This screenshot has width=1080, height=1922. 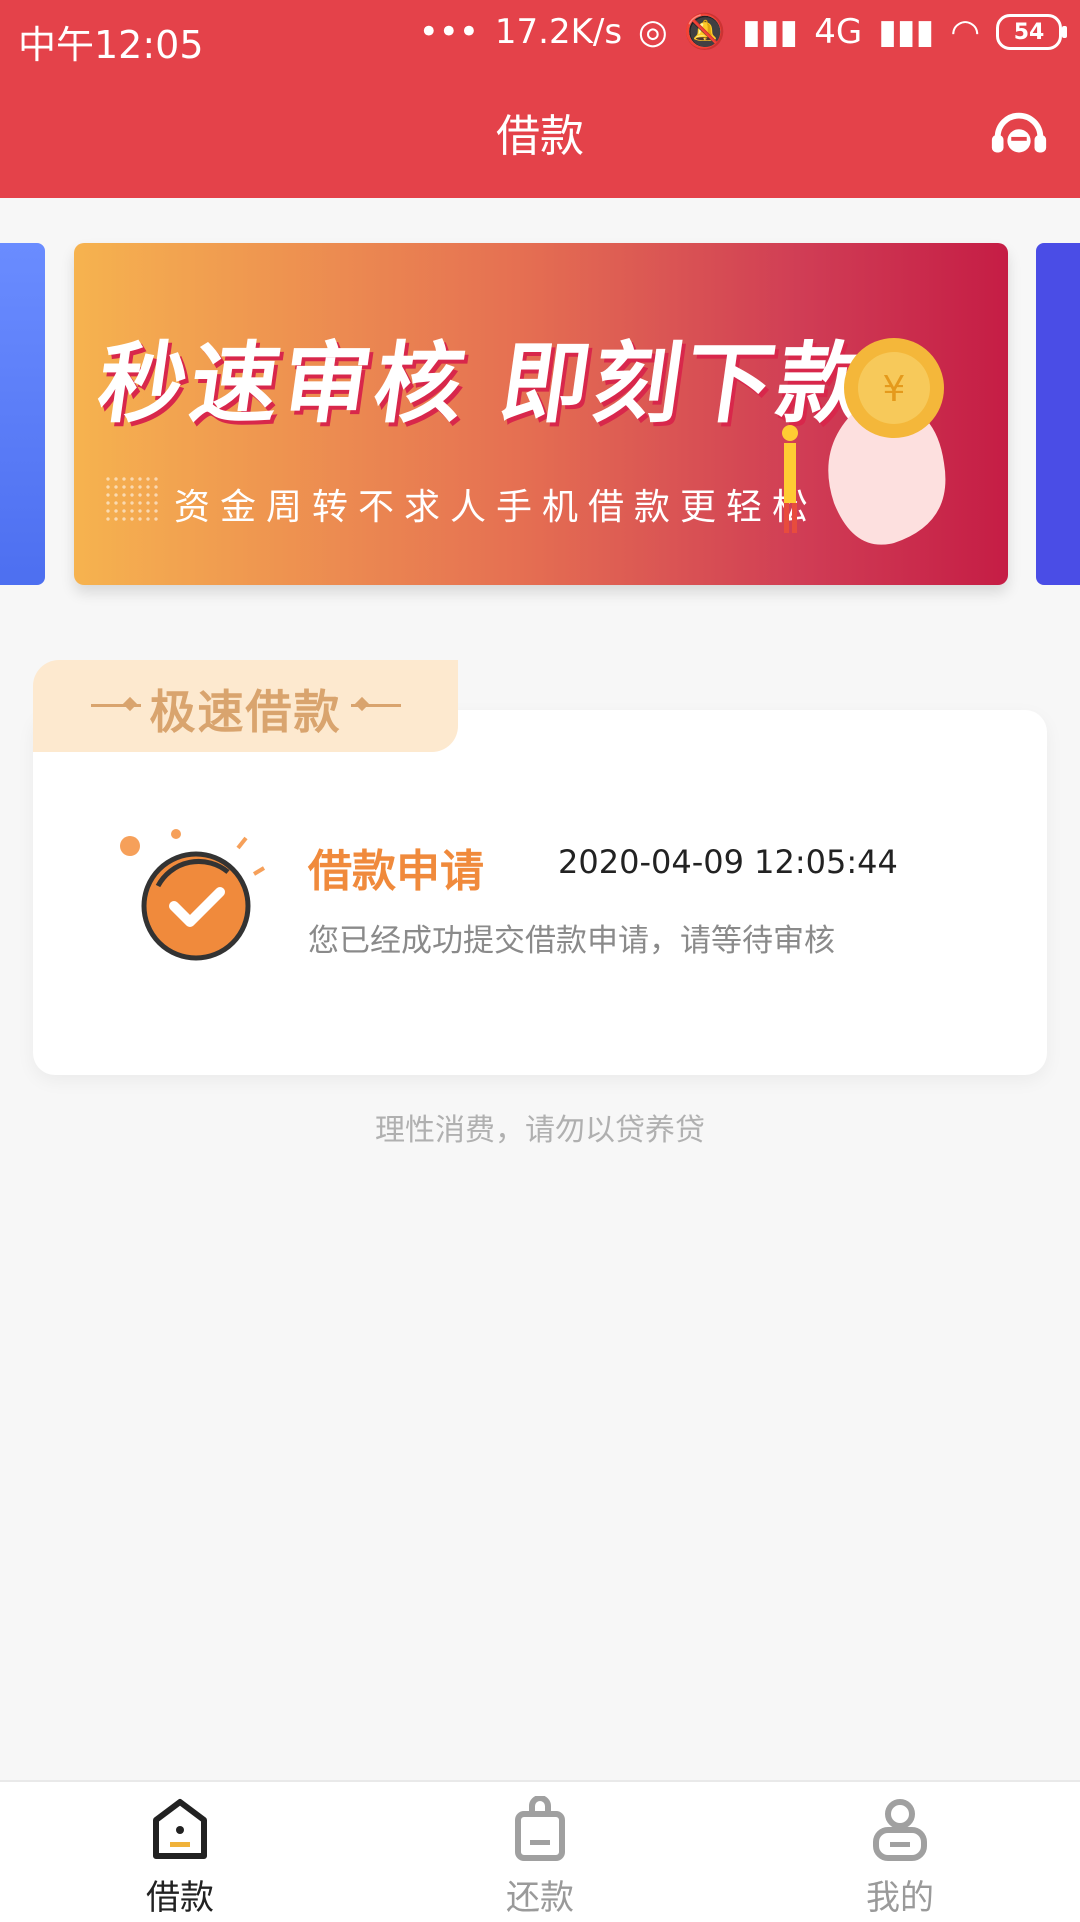 What do you see at coordinates (396, 871) in the screenshot?
I see `application-status-title: 借款申请` at bounding box center [396, 871].